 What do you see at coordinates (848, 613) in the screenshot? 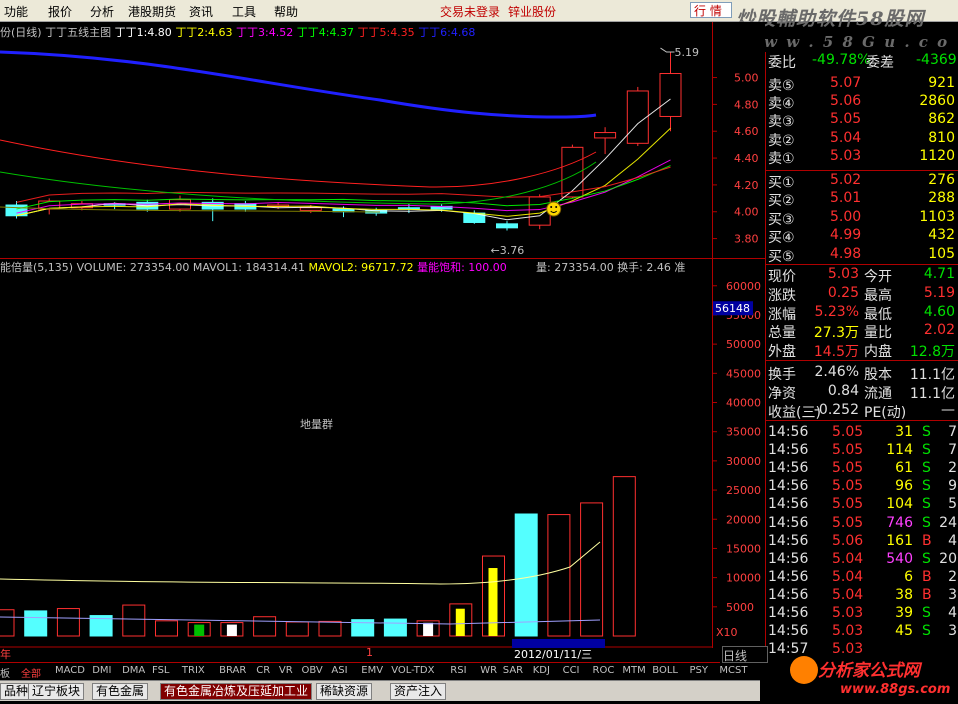
I see `tick-price: 5.03` at bounding box center [848, 613].